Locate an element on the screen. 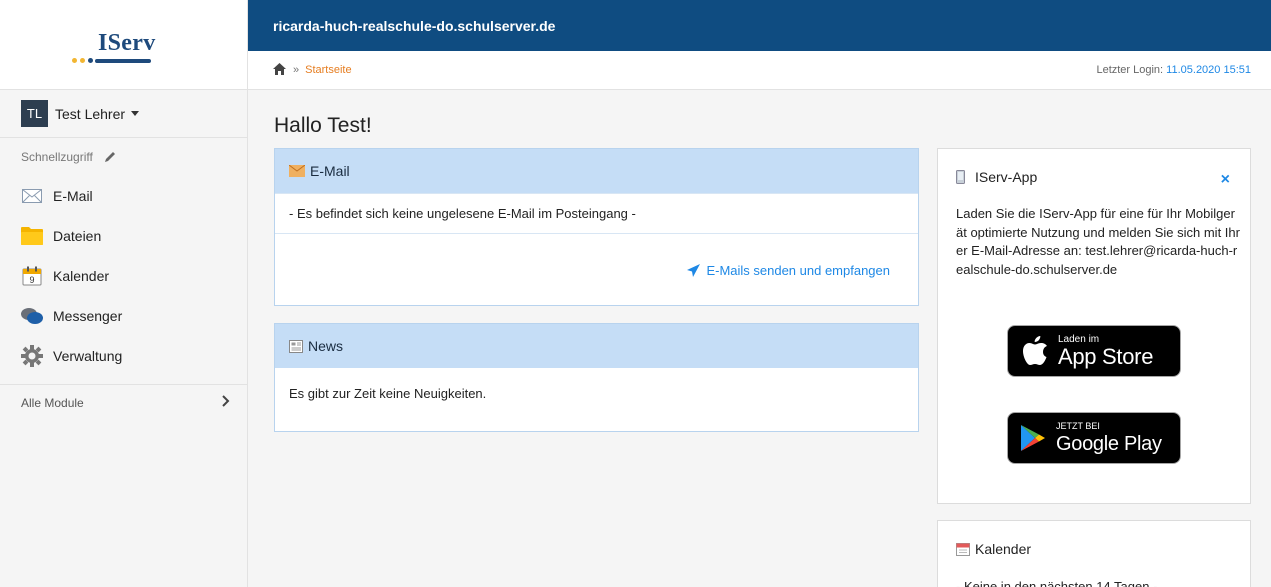 This screenshot has width=1271, height=587. google-play-icon is located at coordinates (1033, 438).